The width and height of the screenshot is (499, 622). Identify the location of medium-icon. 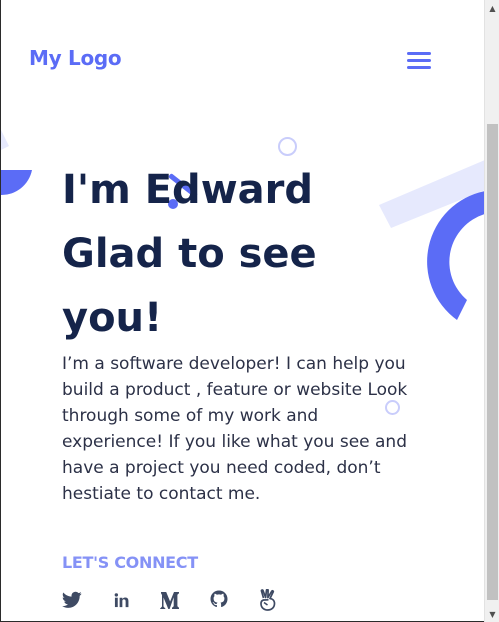
(170, 600).